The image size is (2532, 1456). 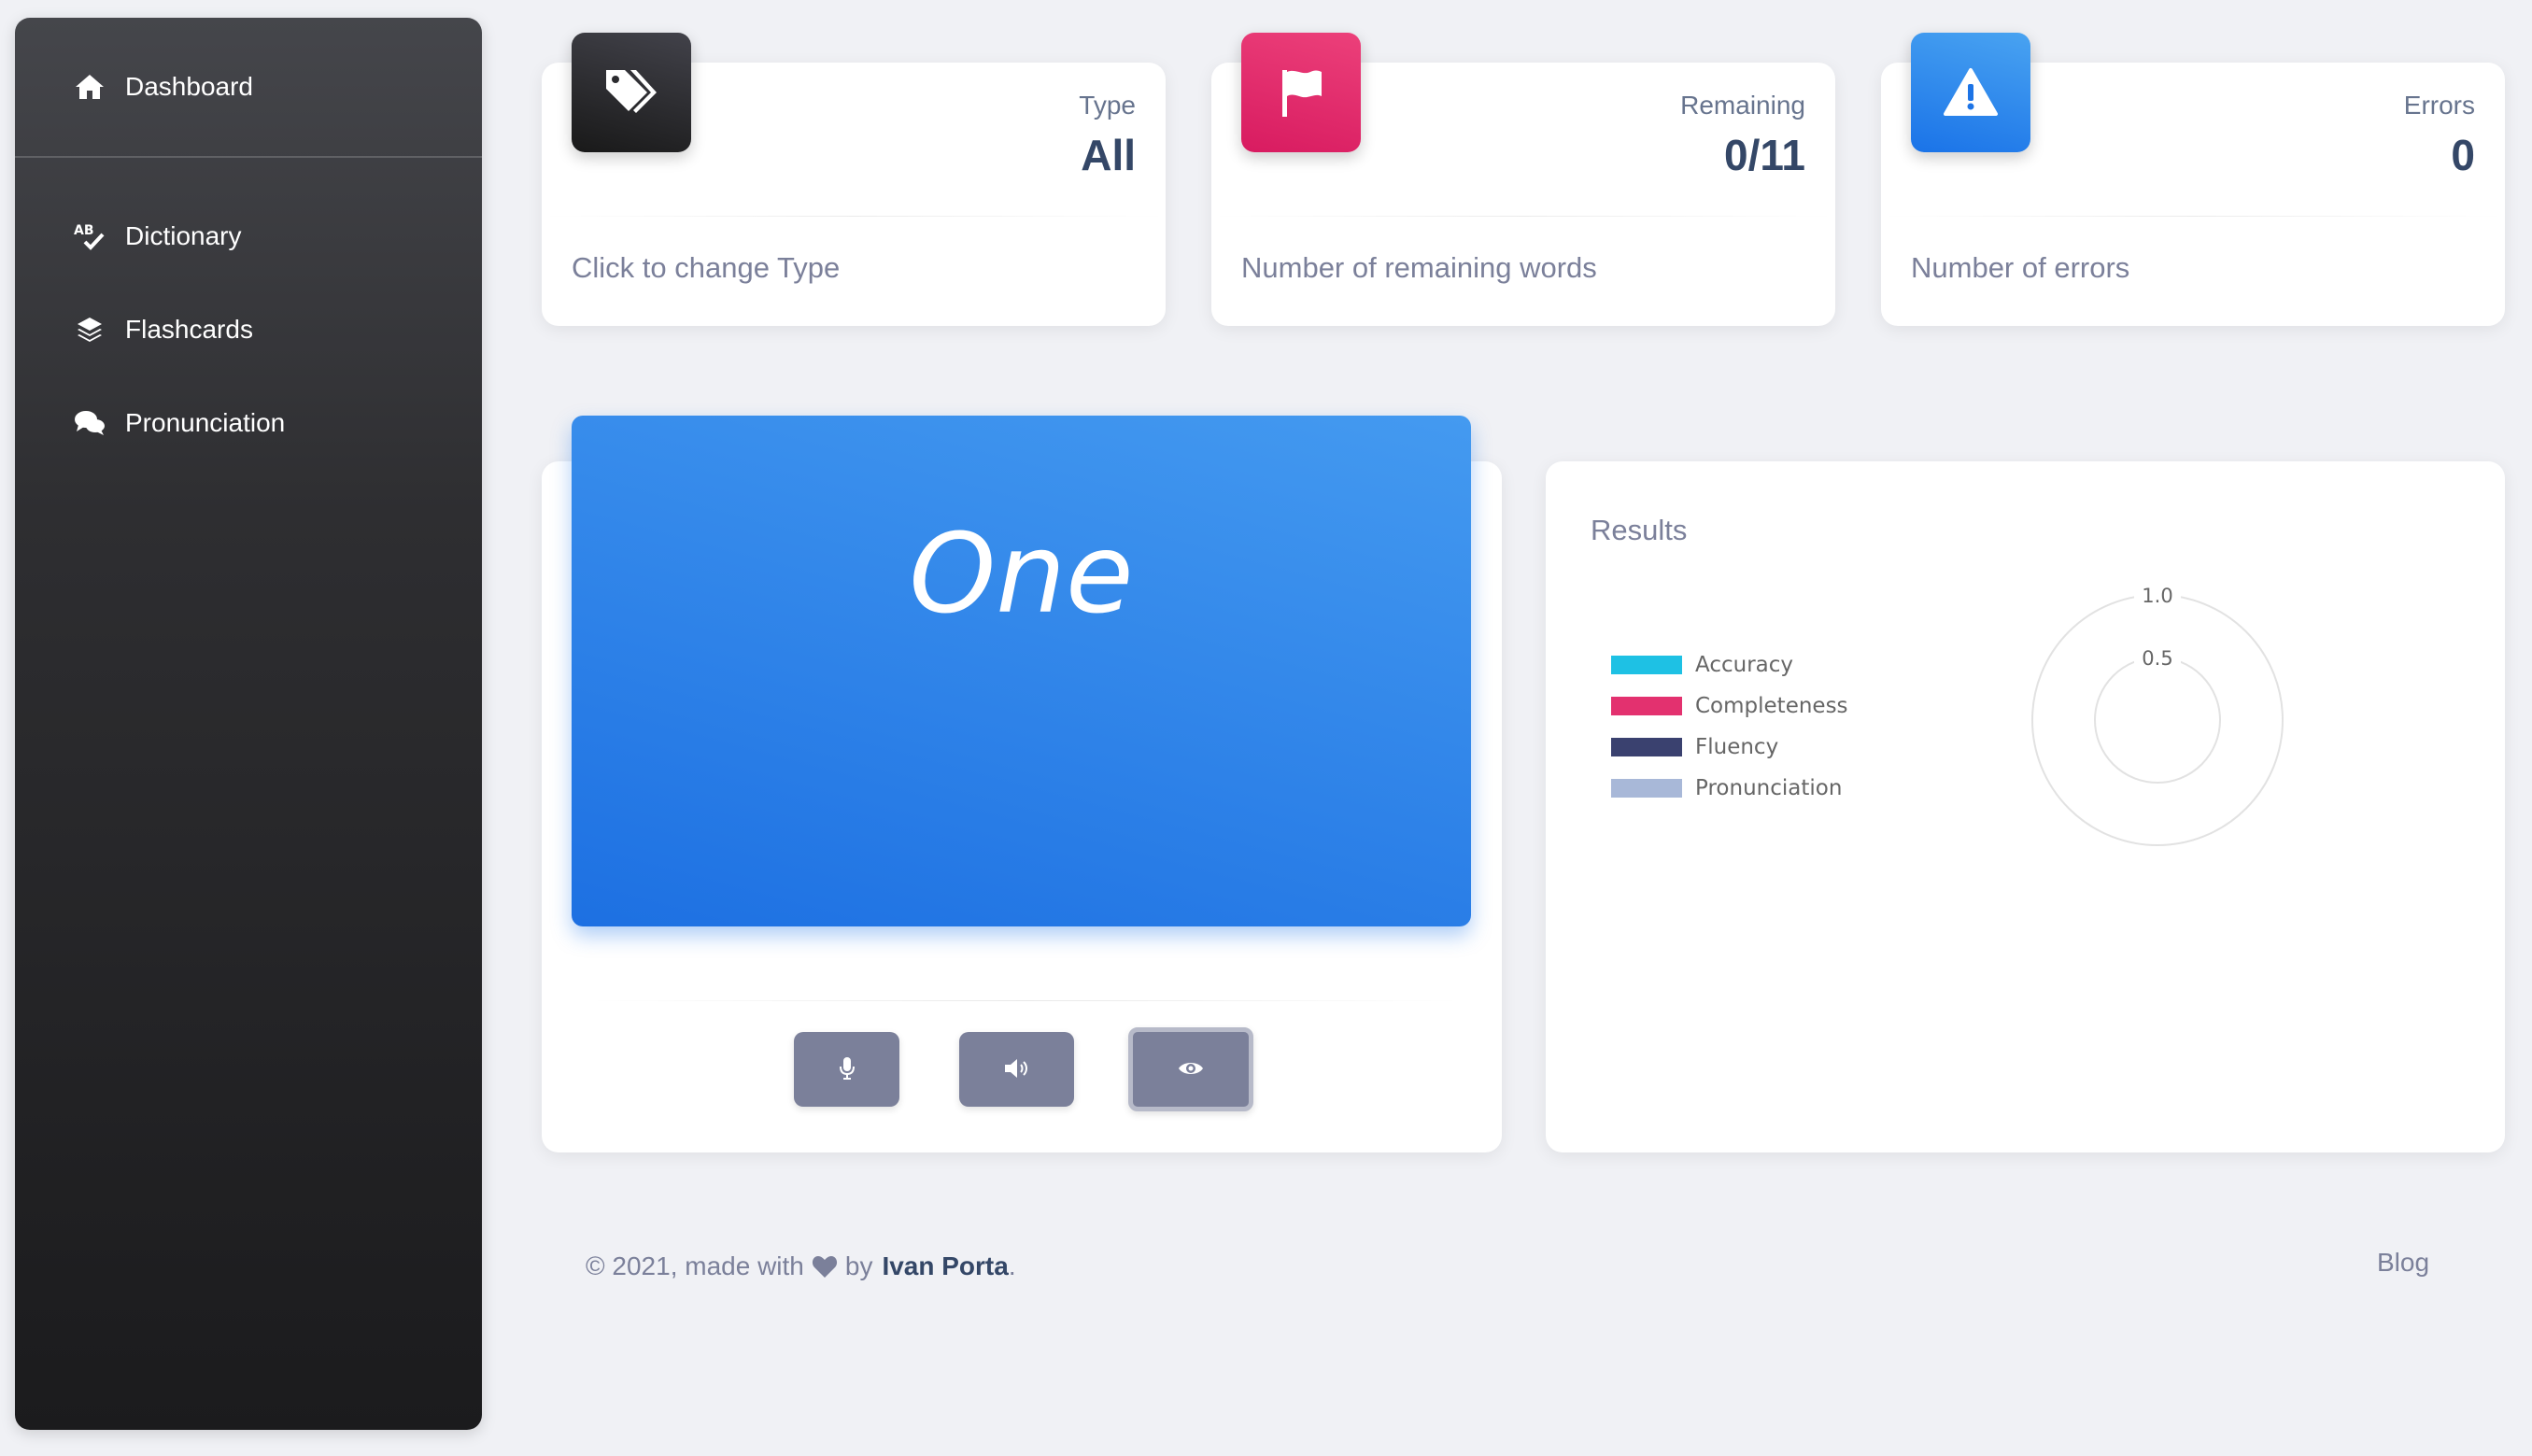 What do you see at coordinates (1419, 267) in the screenshot?
I see `stat-footer: Number of remaining words` at bounding box center [1419, 267].